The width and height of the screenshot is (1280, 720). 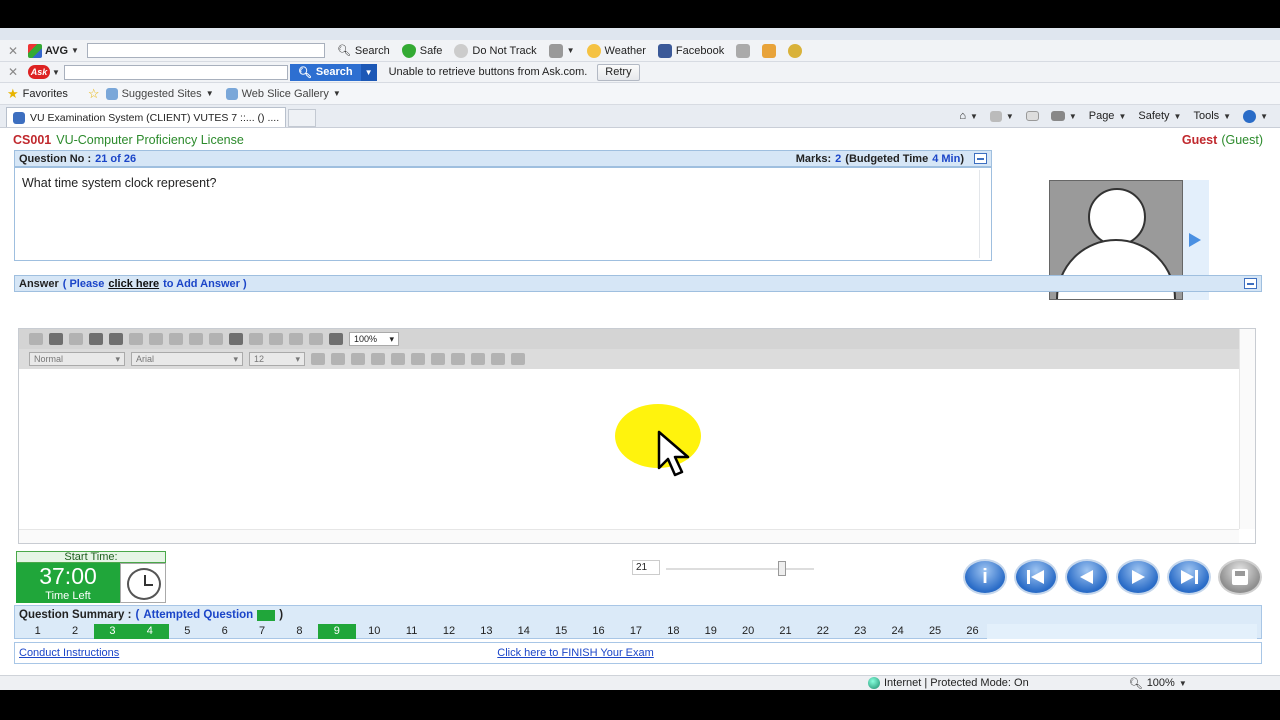 What do you see at coordinates (458, 359) in the screenshot?
I see `numbered-list-icon` at bounding box center [458, 359].